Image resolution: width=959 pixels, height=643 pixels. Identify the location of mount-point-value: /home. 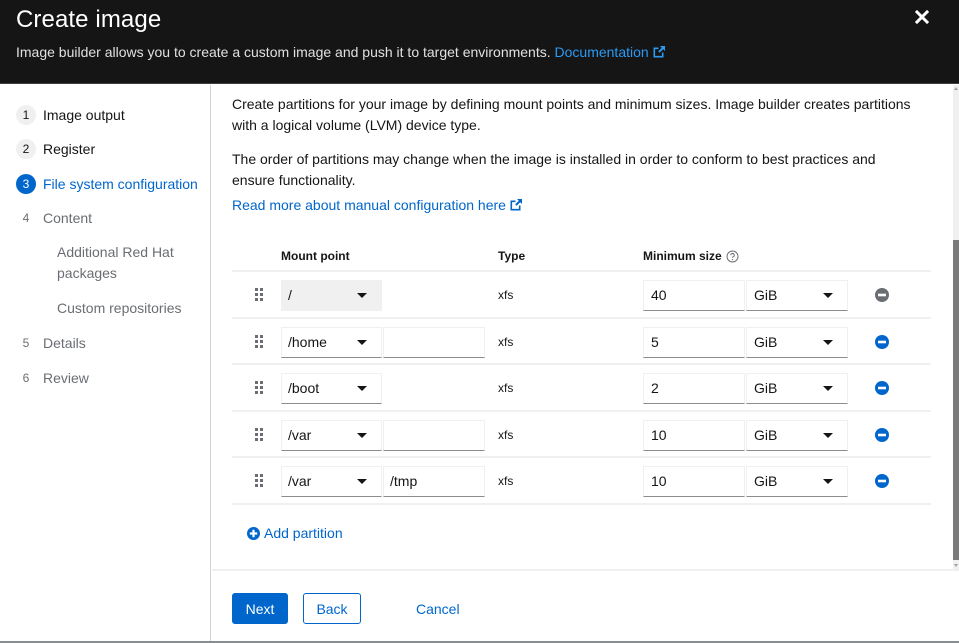
(307, 341).